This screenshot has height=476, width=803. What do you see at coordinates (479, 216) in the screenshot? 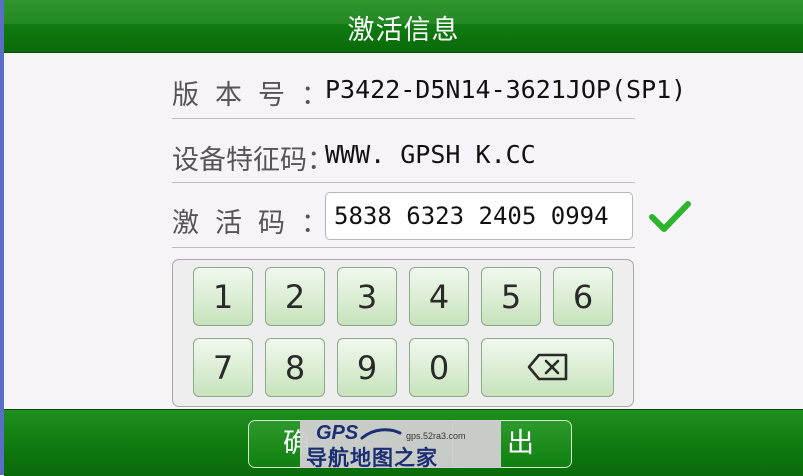
I see `activation-code-input` at bounding box center [479, 216].